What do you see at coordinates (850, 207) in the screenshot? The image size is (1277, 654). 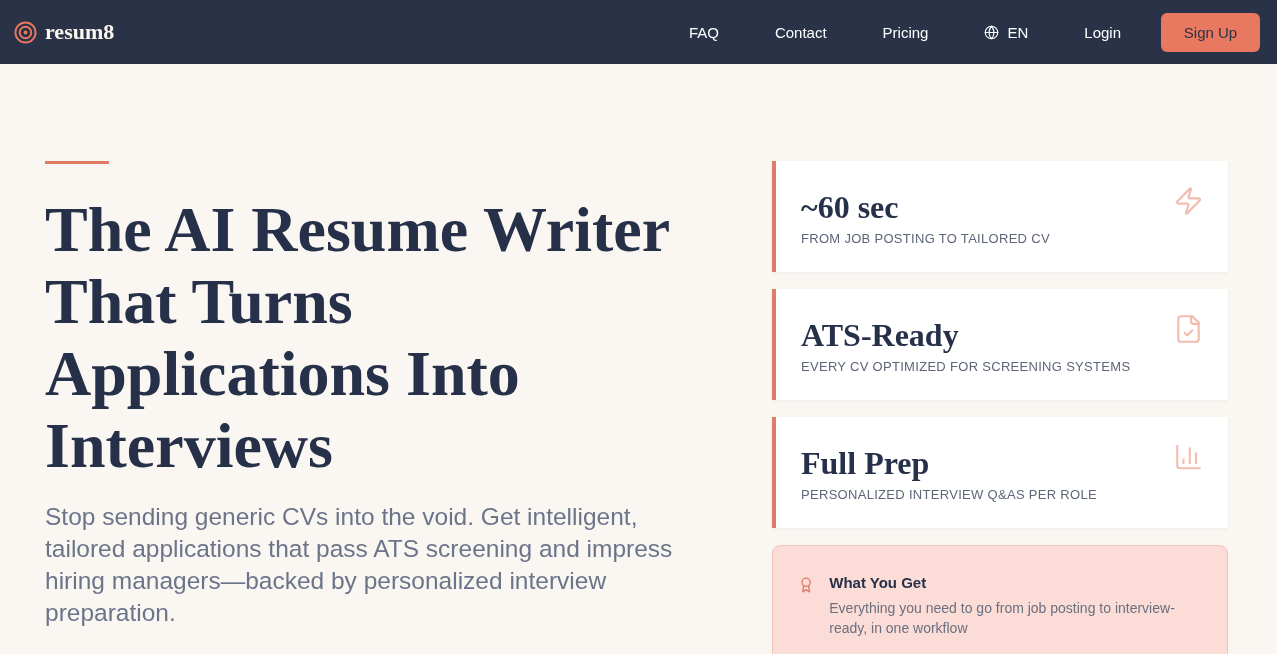 I see `stat-value: ~60 sec` at bounding box center [850, 207].